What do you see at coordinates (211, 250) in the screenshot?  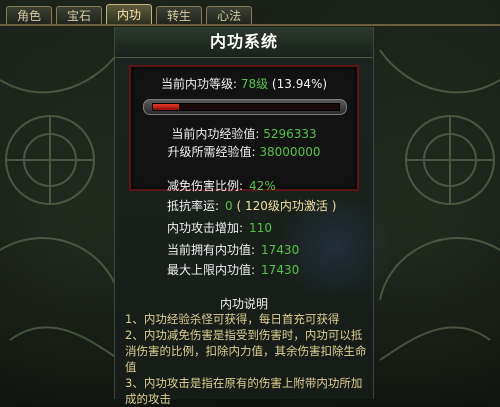 I see `stat-label: 当前拥有内功值:` at bounding box center [211, 250].